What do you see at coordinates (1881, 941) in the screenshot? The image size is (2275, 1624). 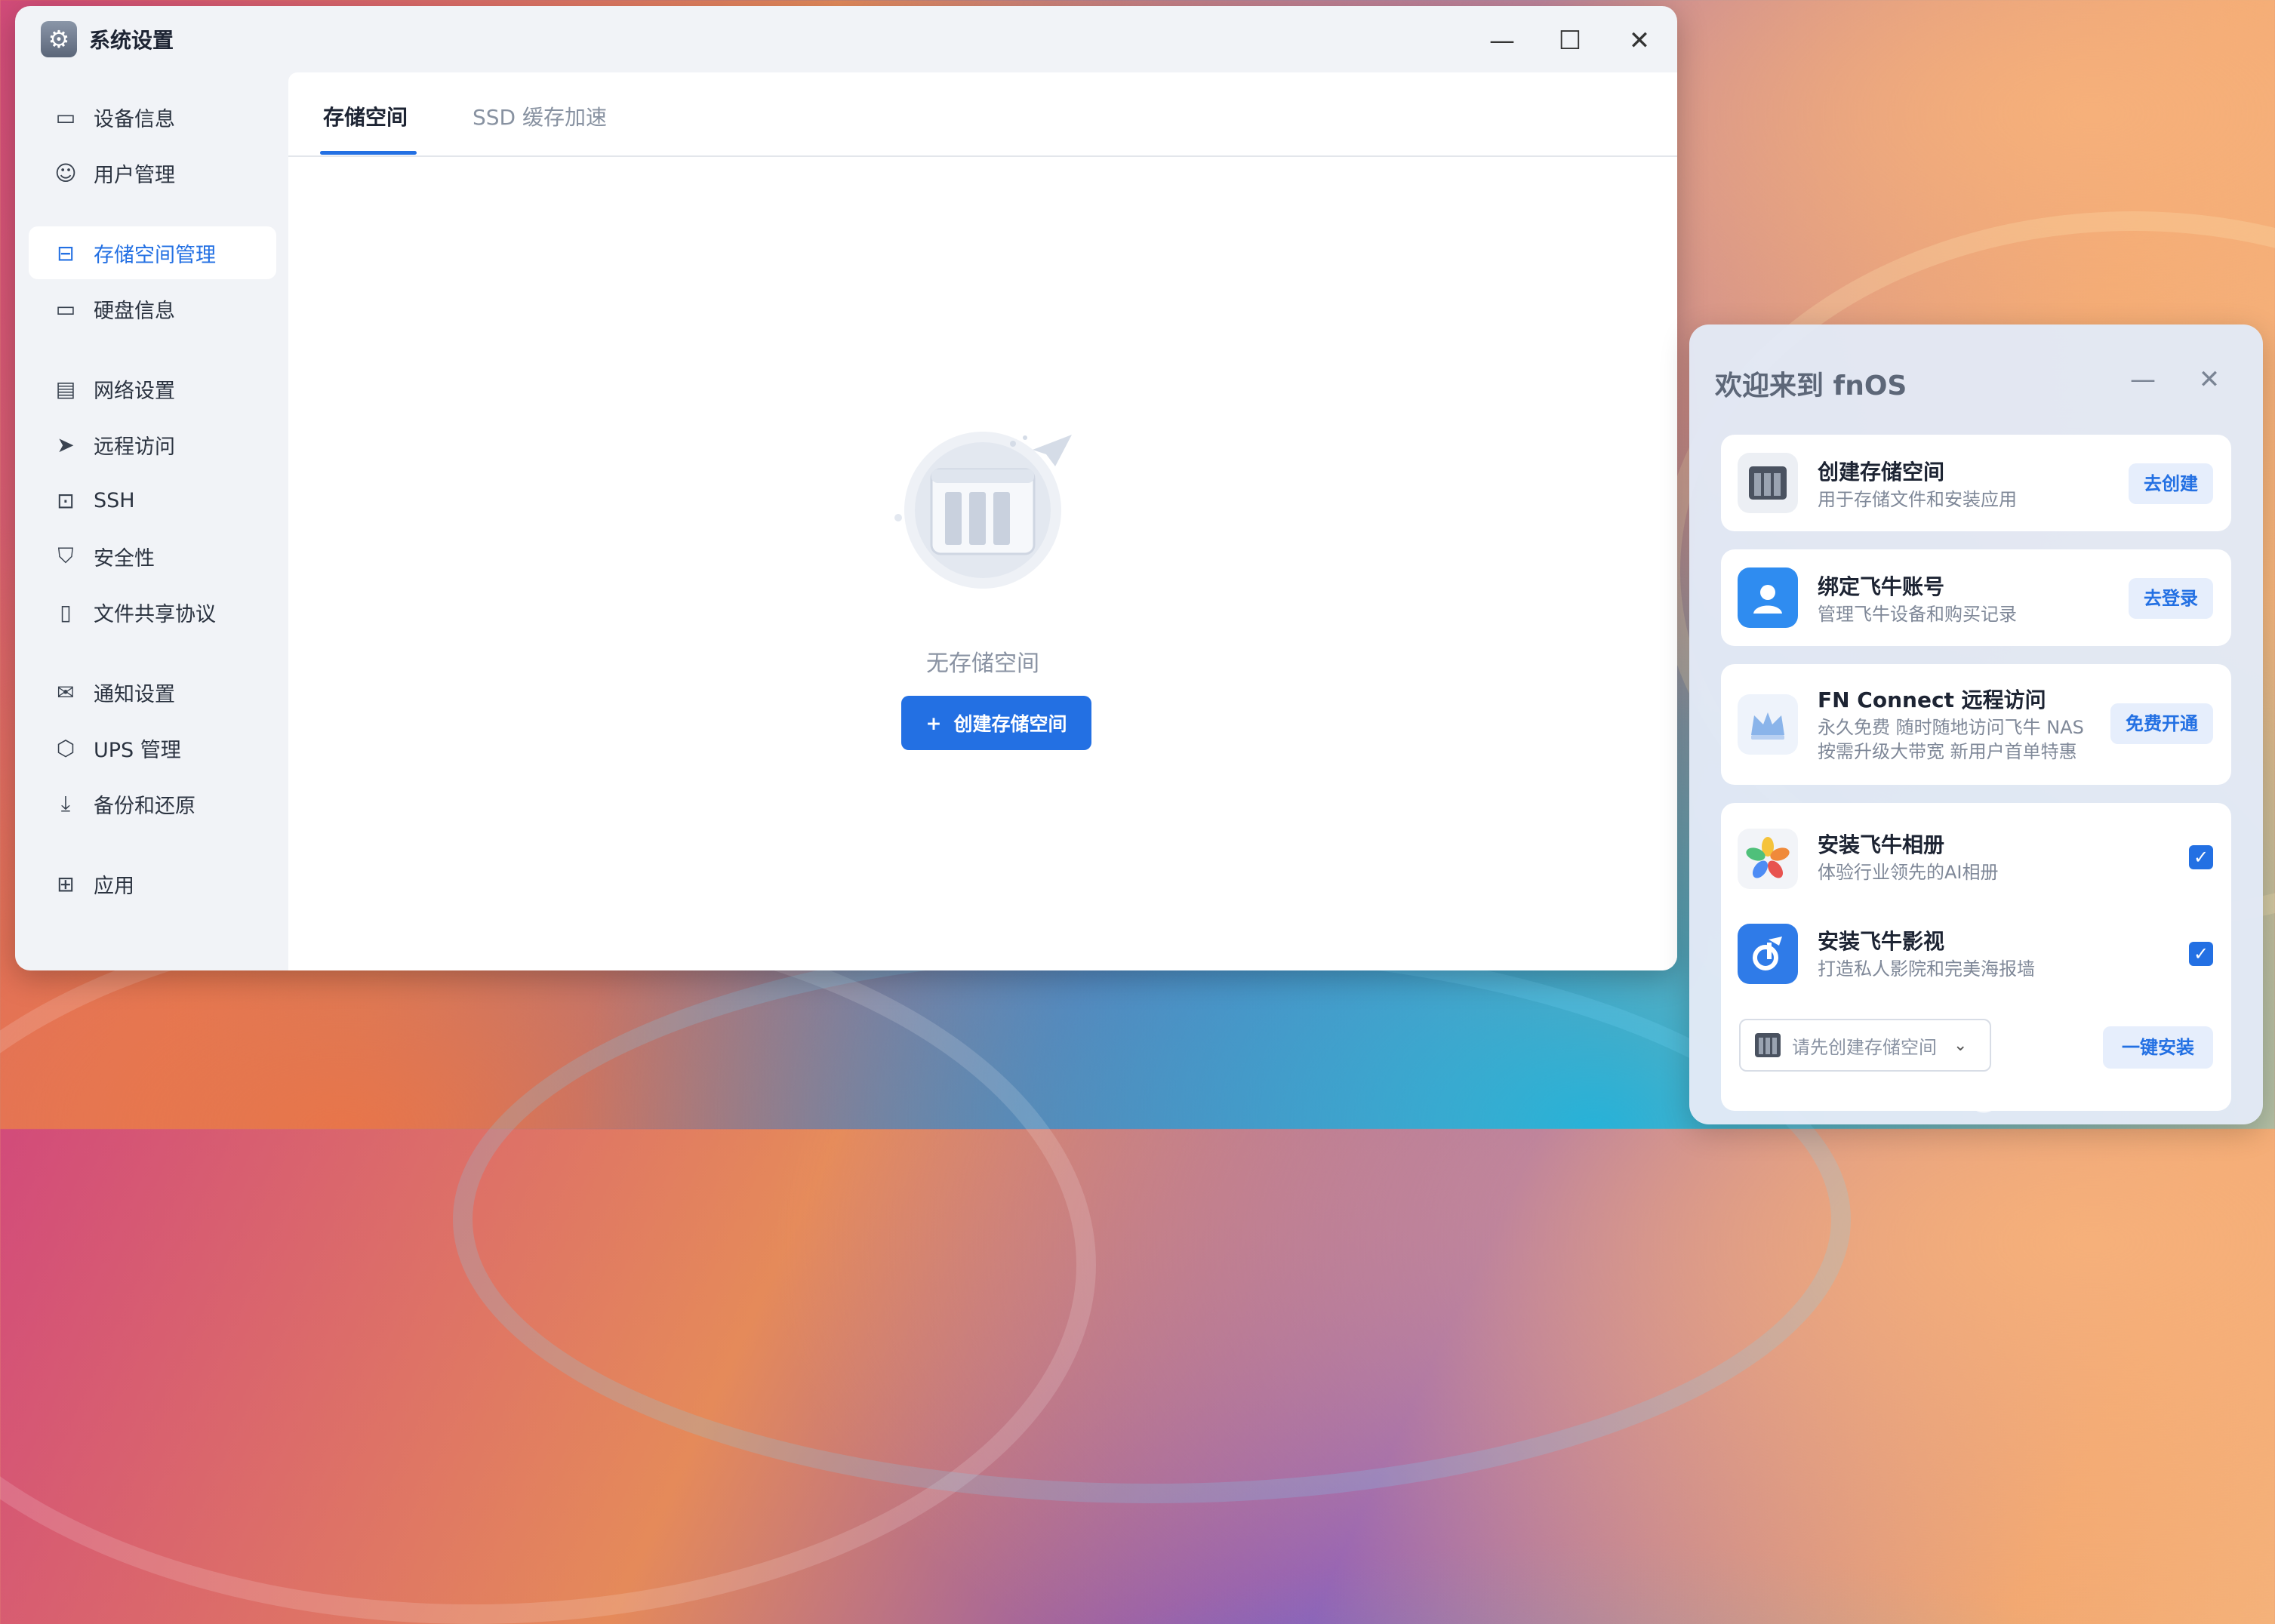 I see `install-video-title: 安装飞牛影视` at bounding box center [1881, 941].